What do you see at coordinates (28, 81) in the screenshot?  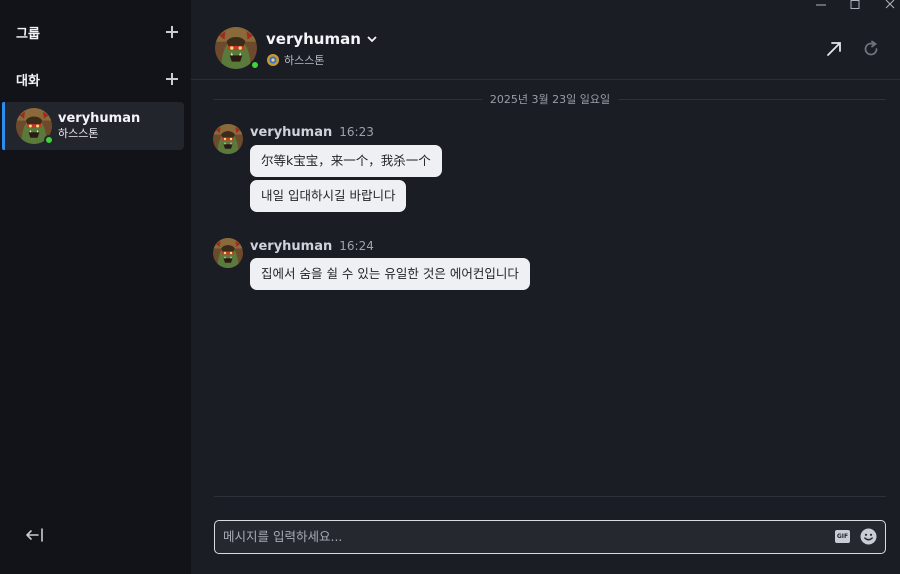 I see `conversations-label: 대화` at bounding box center [28, 81].